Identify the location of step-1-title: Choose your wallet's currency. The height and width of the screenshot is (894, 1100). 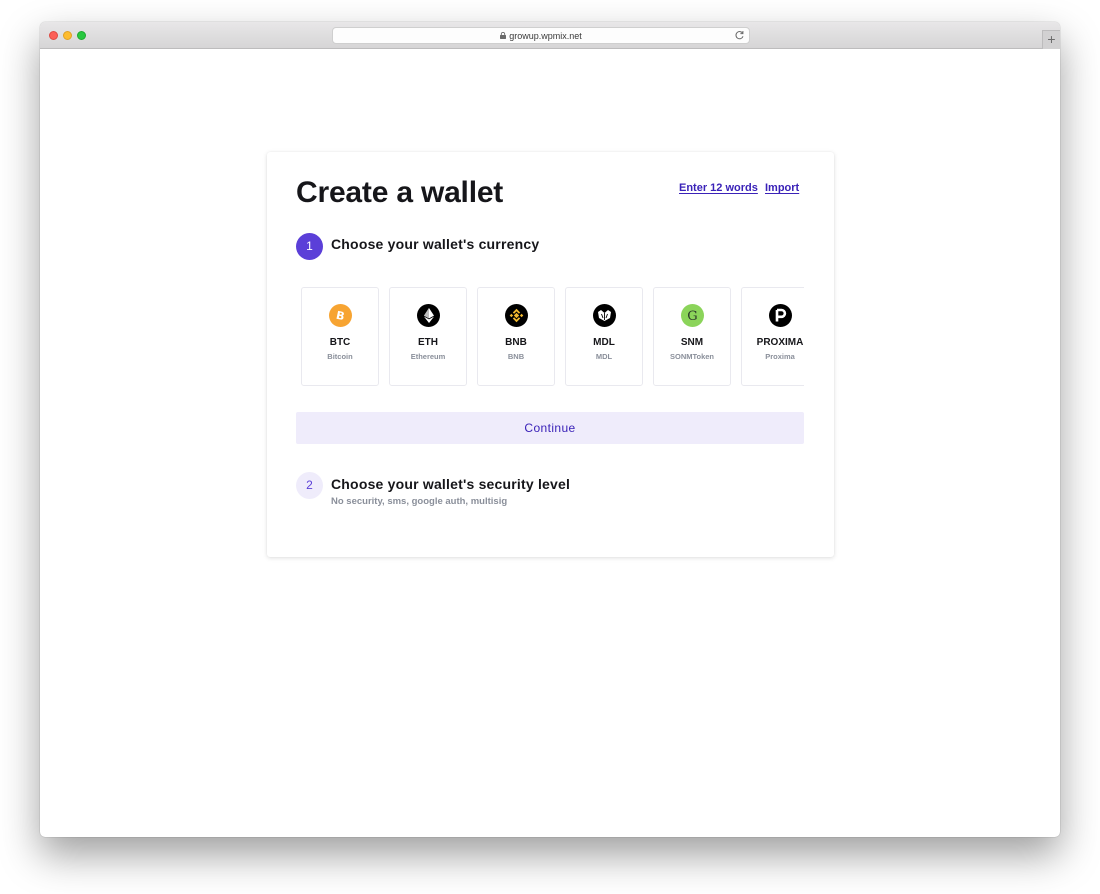
(435, 244).